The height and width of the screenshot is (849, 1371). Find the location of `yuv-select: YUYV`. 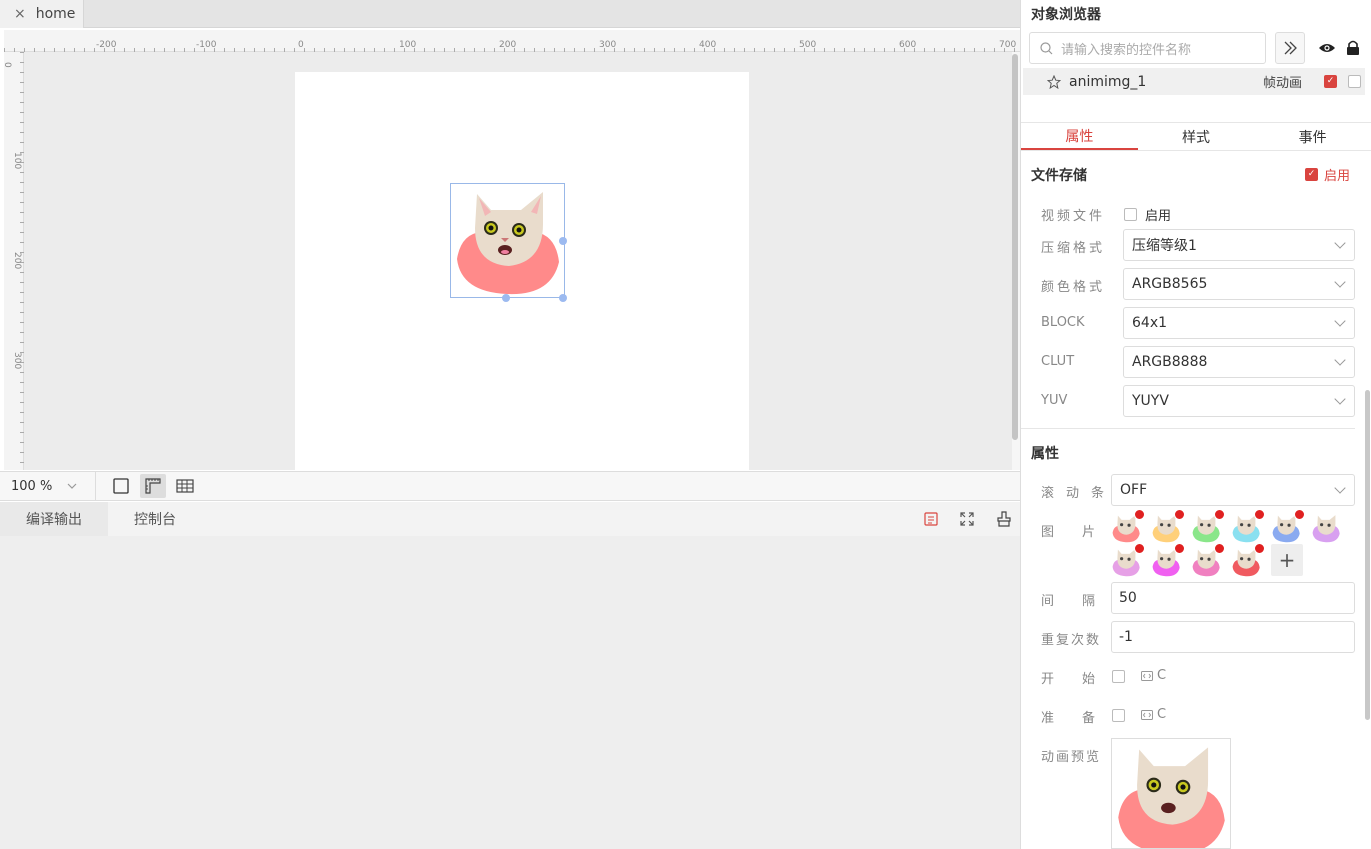

yuv-select: YUYV is located at coordinates (1239, 401).